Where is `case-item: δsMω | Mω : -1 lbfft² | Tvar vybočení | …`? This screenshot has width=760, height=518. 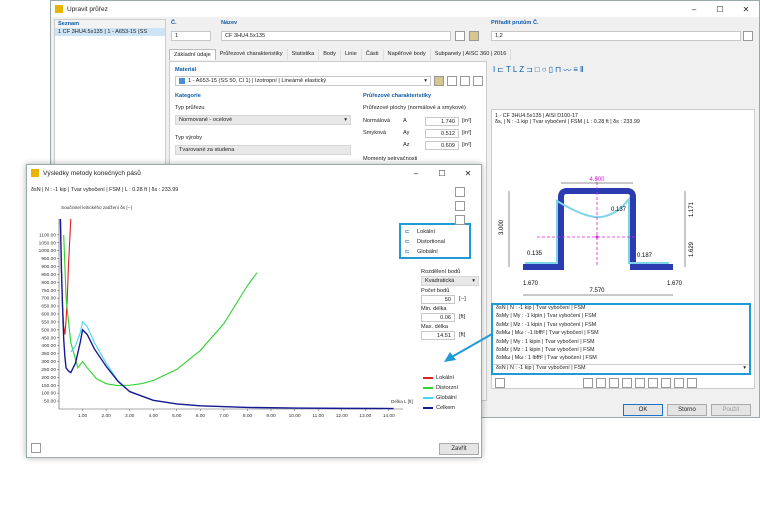
case-item: δsMω | Mω : -1 lbfft² | Tvar vybočení | … is located at coordinates (621, 334).